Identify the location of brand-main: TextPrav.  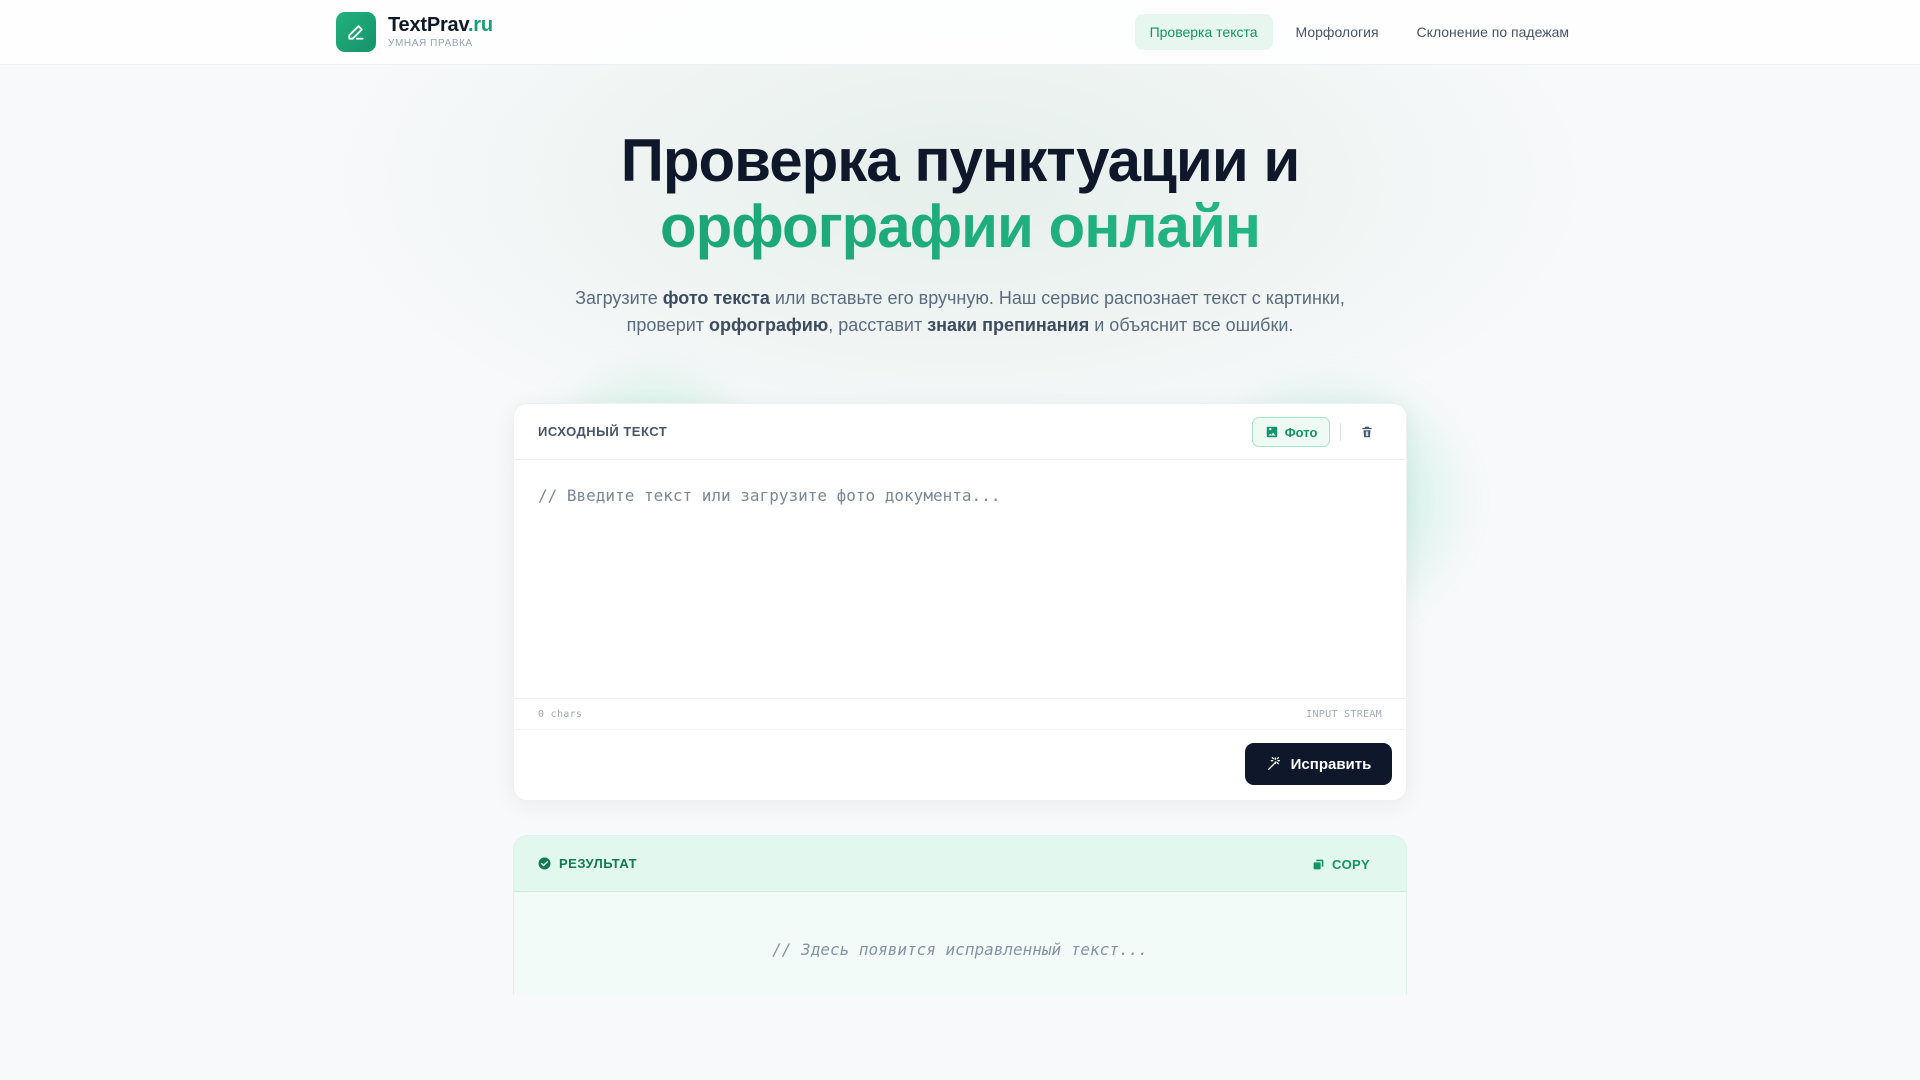
(428, 25).